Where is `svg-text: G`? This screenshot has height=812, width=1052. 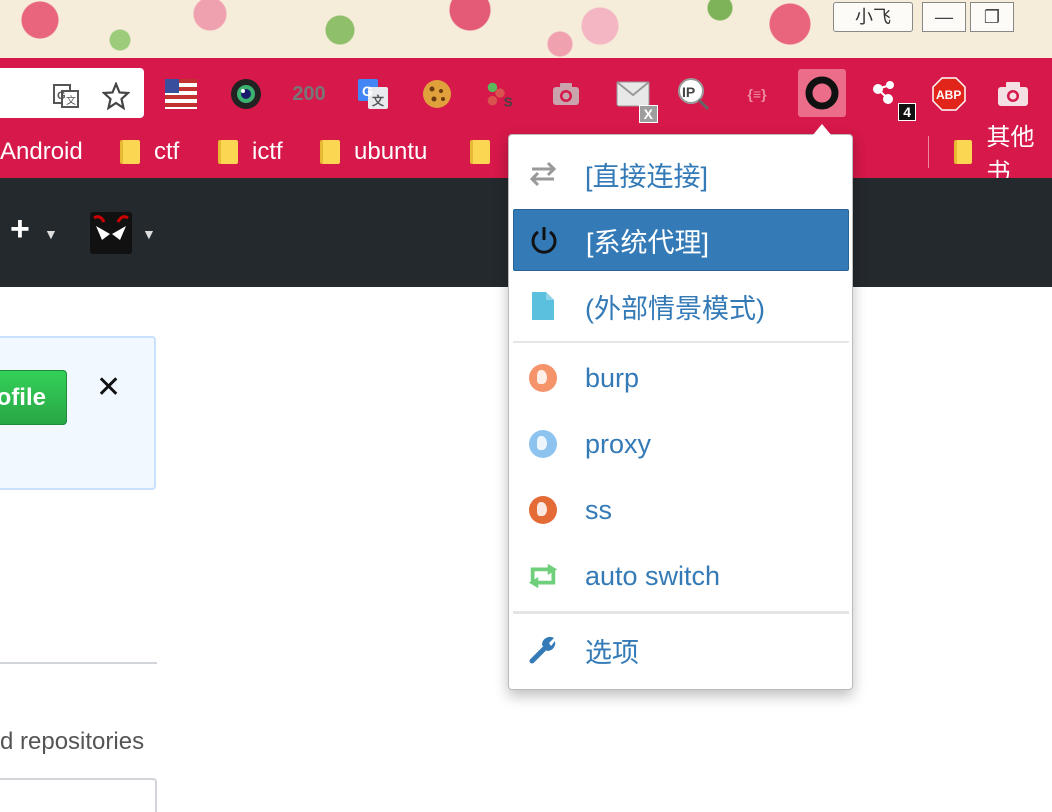
svg-text: G is located at coordinates (61, 96).